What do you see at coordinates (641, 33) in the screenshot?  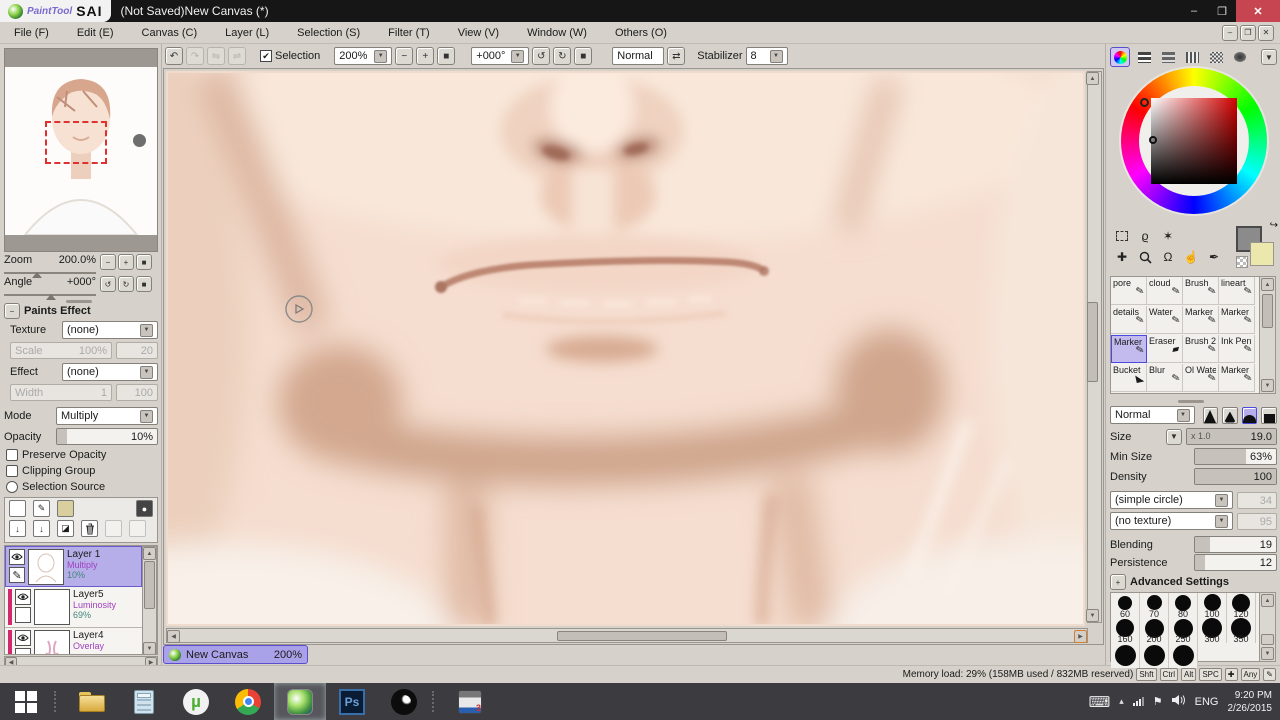 I see `menu-others: Others (O)` at bounding box center [641, 33].